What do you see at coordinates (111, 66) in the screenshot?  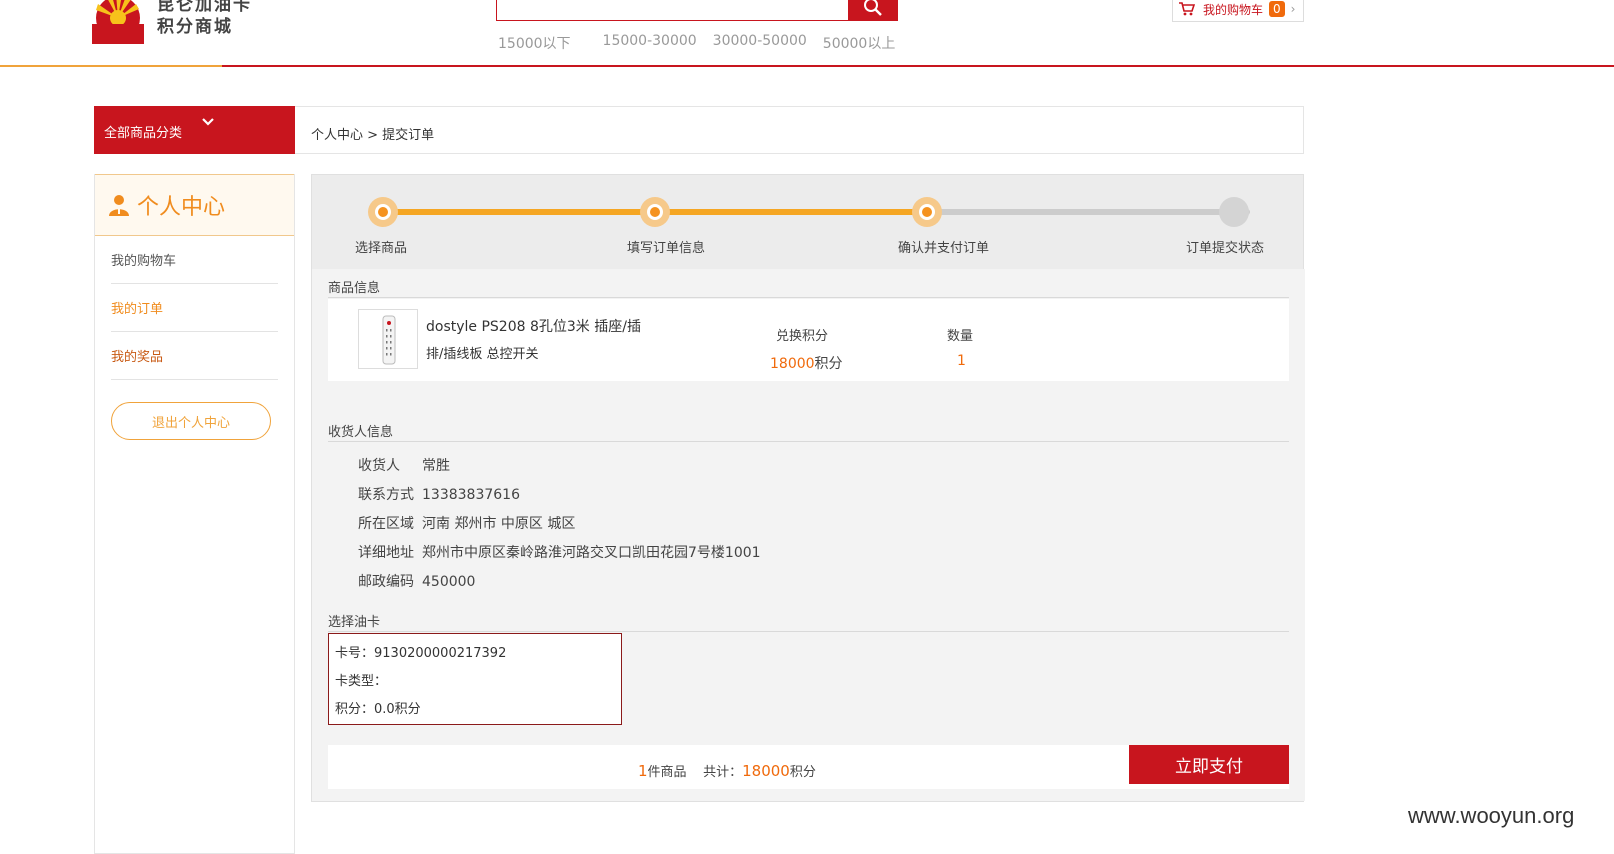 I see `header-divider-accent` at bounding box center [111, 66].